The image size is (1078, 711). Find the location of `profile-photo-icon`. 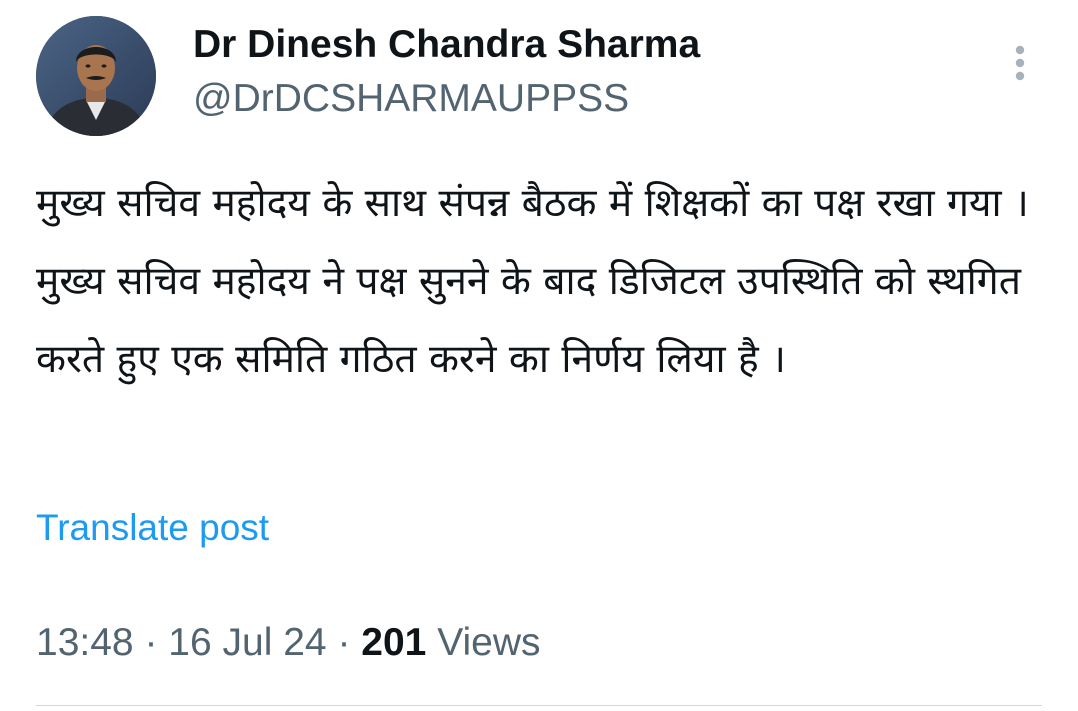

profile-photo-icon is located at coordinates (96, 76).